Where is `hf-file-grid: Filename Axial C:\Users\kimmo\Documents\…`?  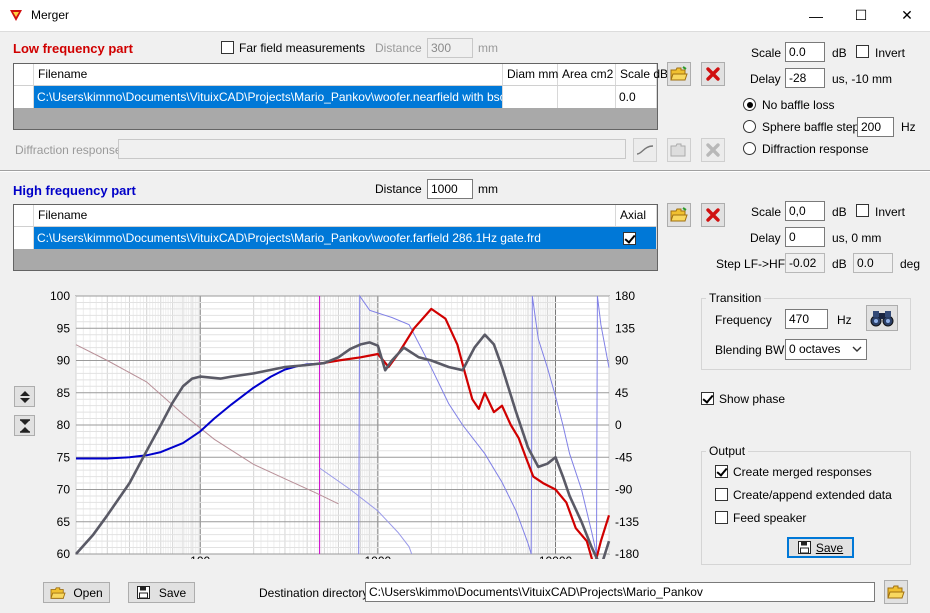 hf-file-grid: Filename Axial C:\Users\kimmo\Documents\… is located at coordinates (335, 237).